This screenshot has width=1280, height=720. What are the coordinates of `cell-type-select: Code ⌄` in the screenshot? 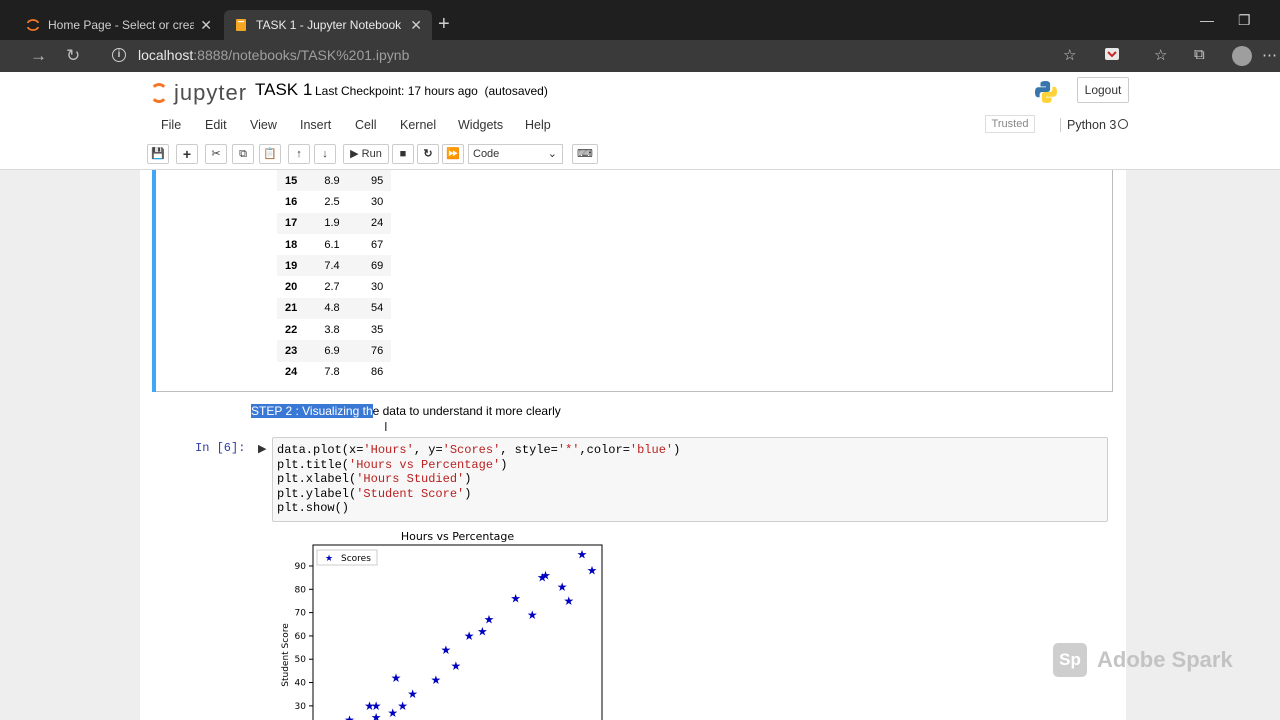 It's located at (515, 154).